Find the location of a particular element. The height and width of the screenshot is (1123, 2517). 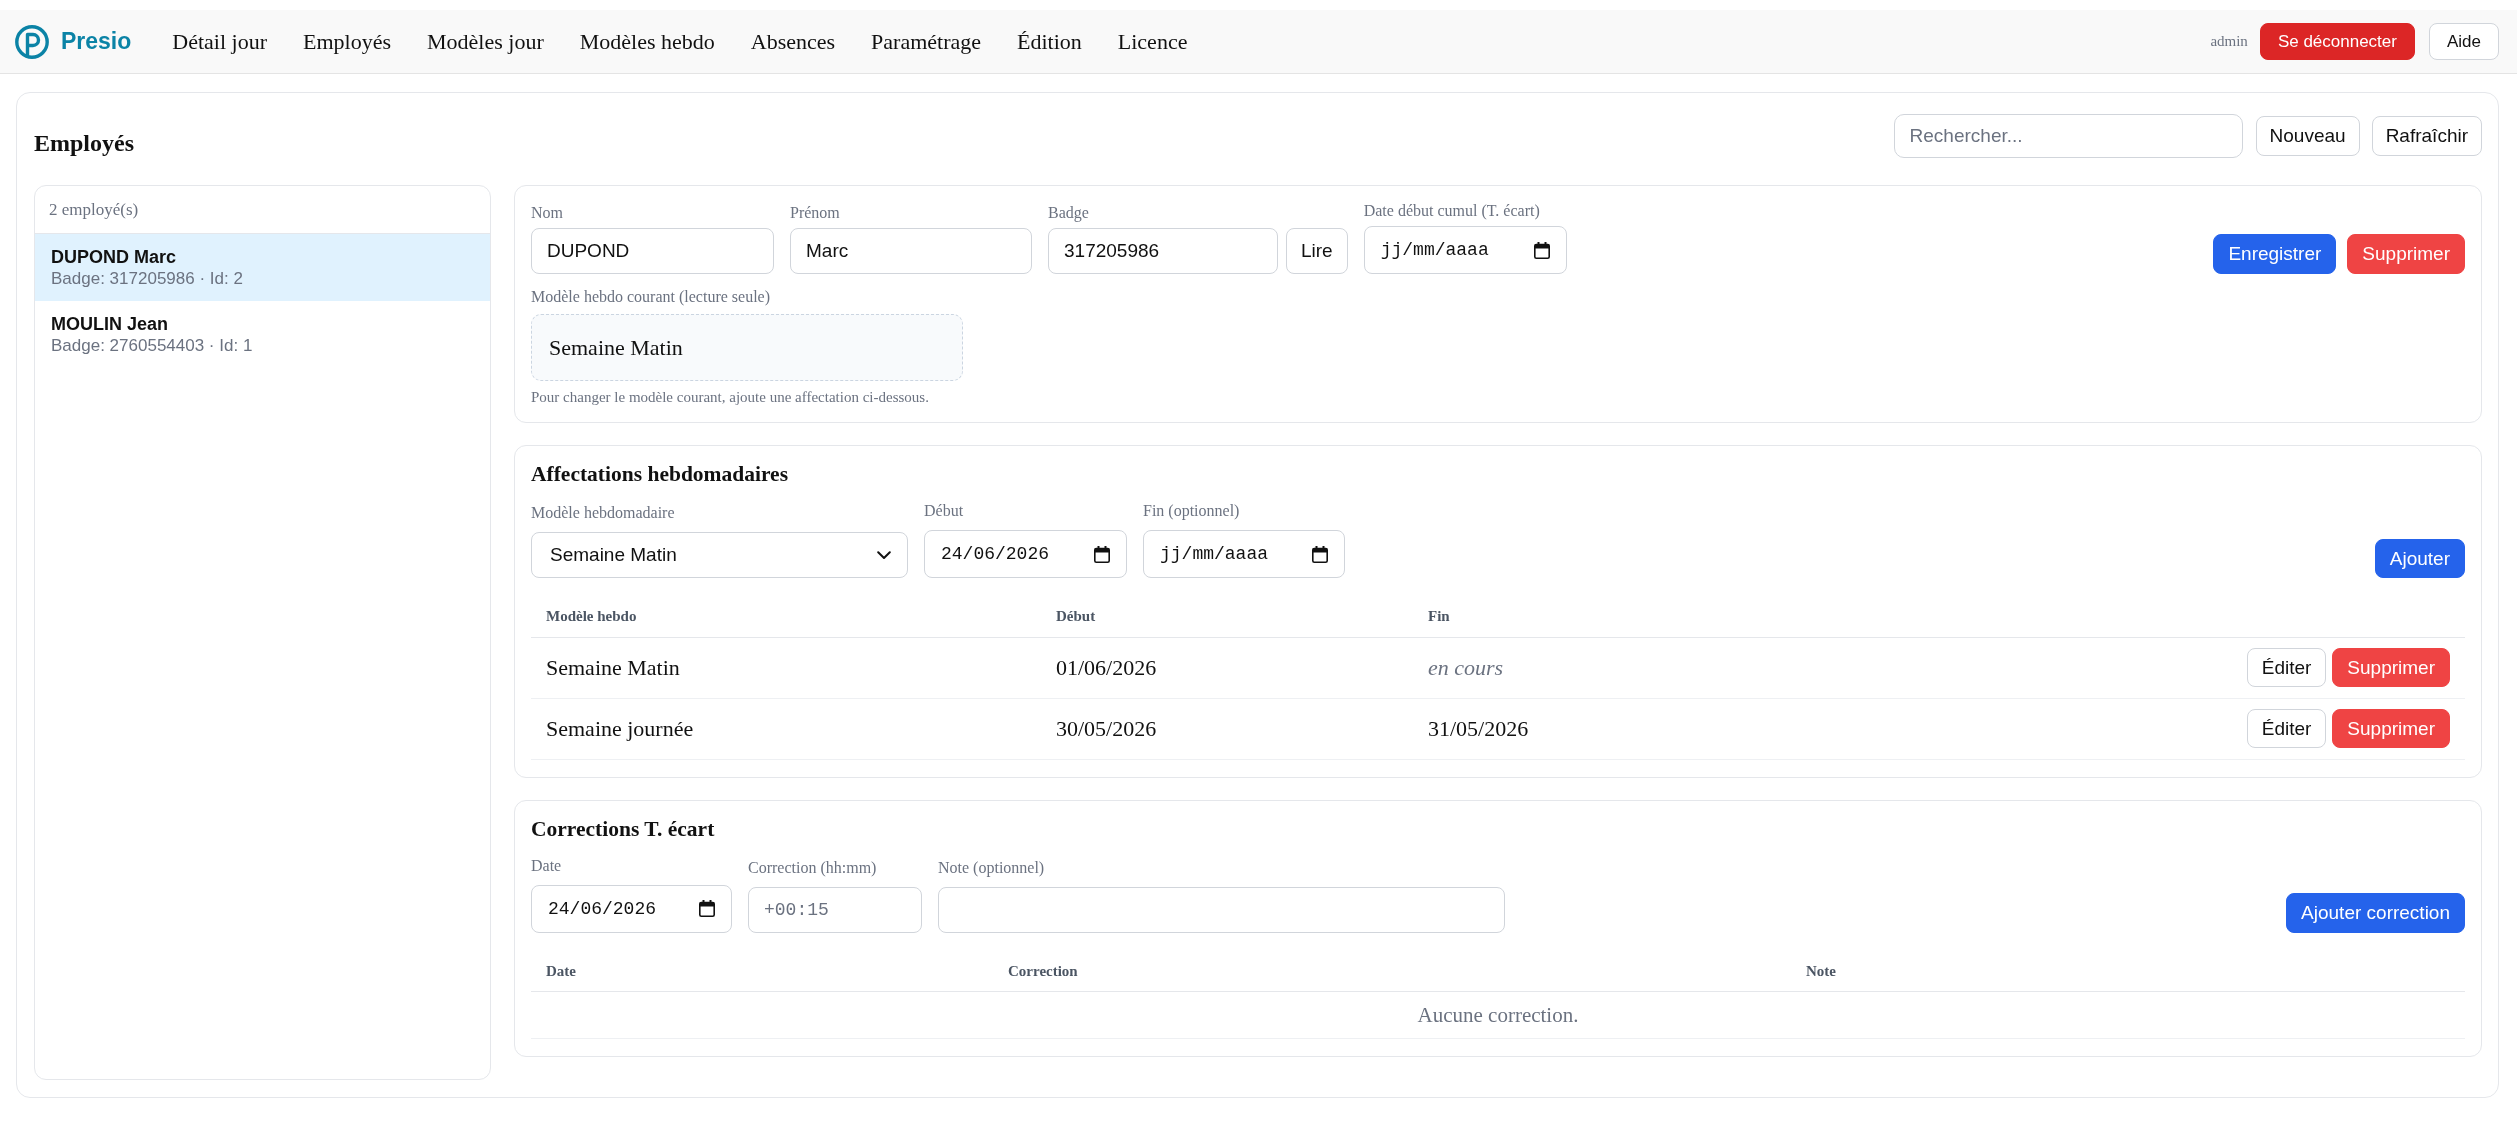

model-name: Semaine Matin is located at coordinates (613, 667).